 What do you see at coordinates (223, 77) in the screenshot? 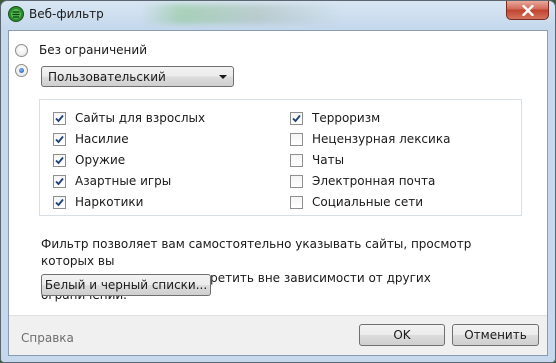
I see `chevron-down-icon` at bounding box center [223, 77].